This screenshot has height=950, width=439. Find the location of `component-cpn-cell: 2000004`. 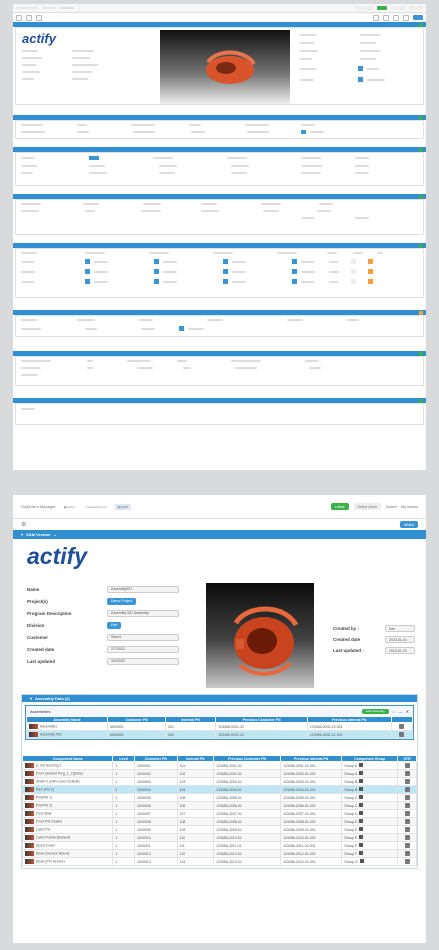

component-cpn-cell: 2000004 is located at coordinates (156, 789).